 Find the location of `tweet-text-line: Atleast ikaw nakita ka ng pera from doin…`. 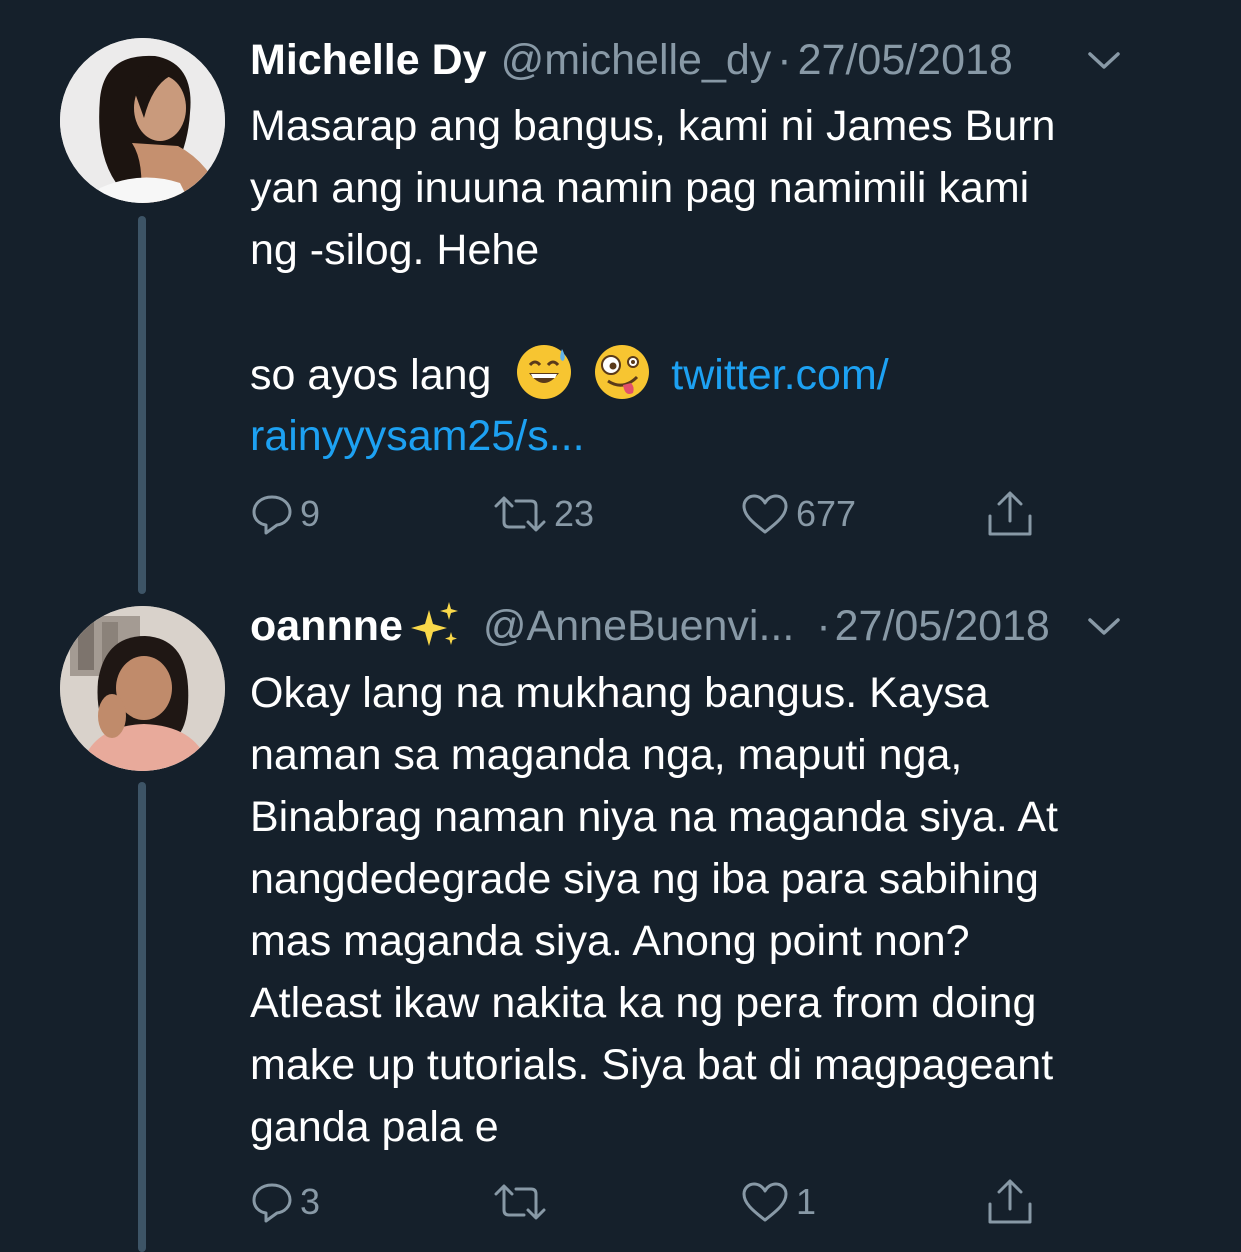

tweet-text-line: Atleast ikaw nakita ka ng pera from doin… is located at coordinates (643, 1003).